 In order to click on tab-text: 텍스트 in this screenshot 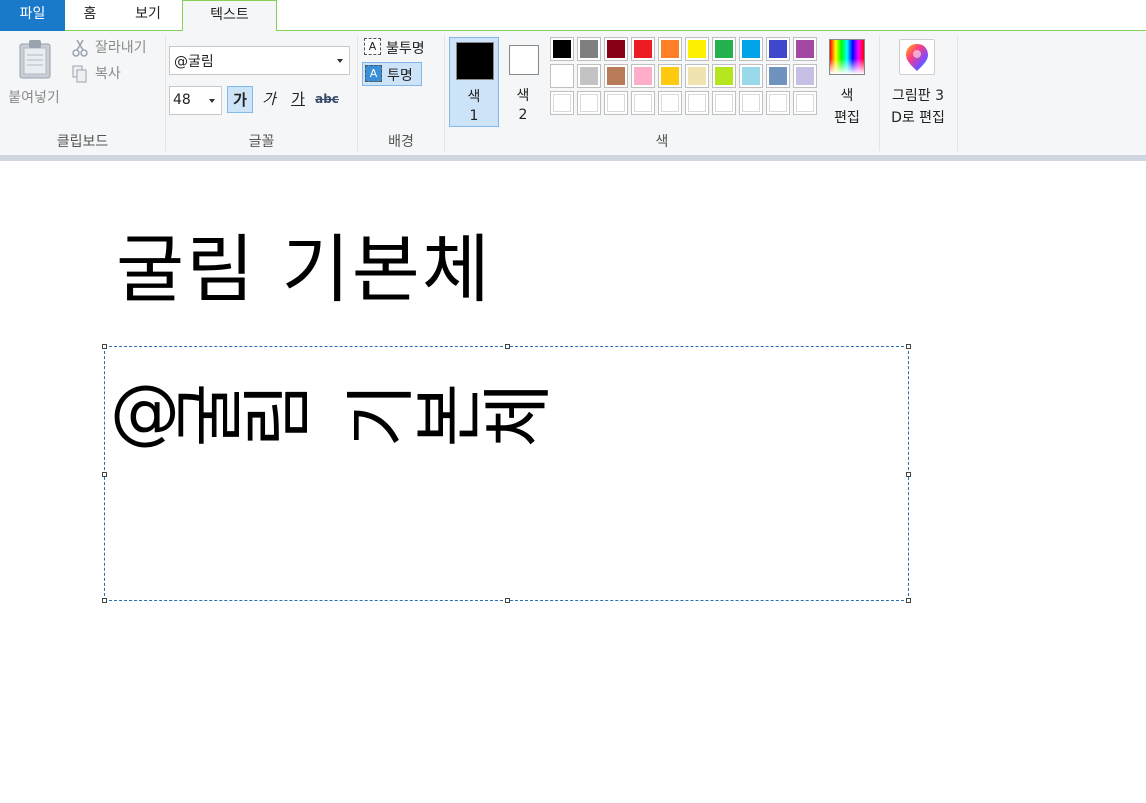, I will do `click(229, 16)`.